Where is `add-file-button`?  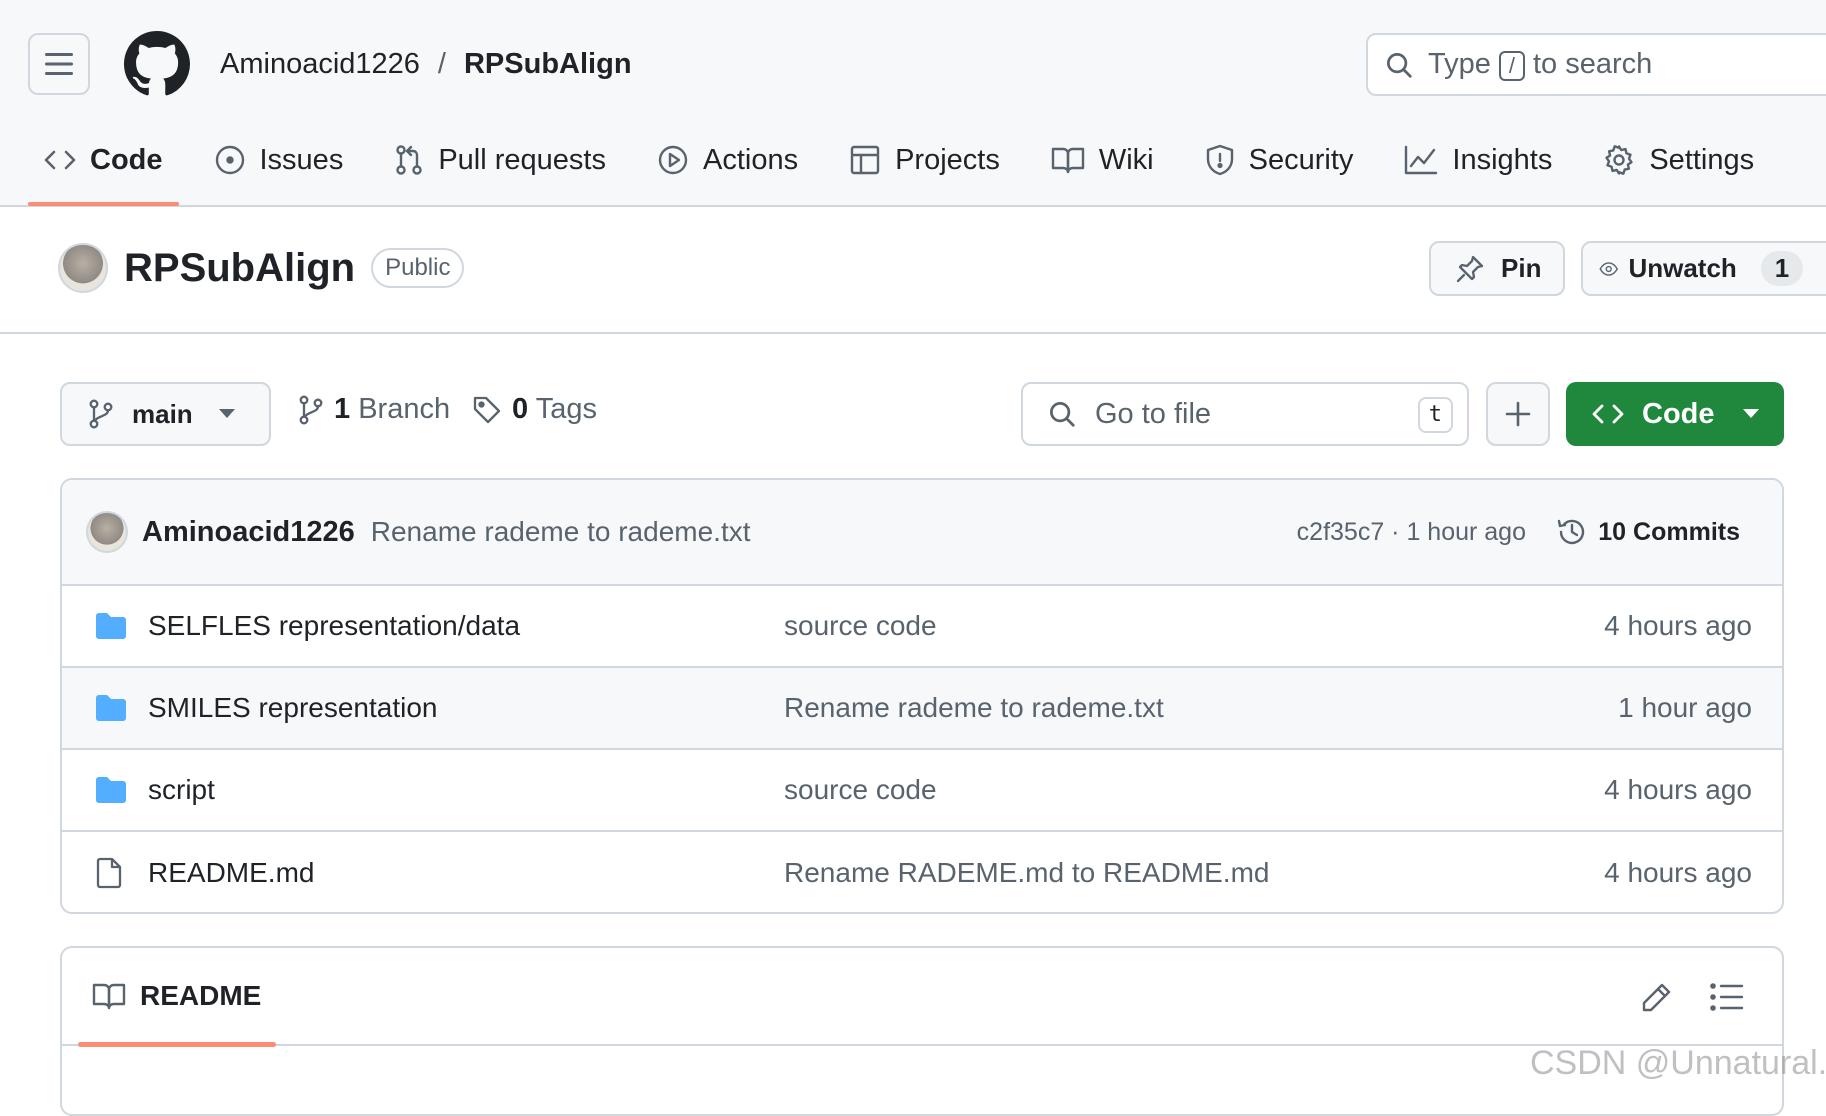 add-file-button is located at coordinates (1518, 414).